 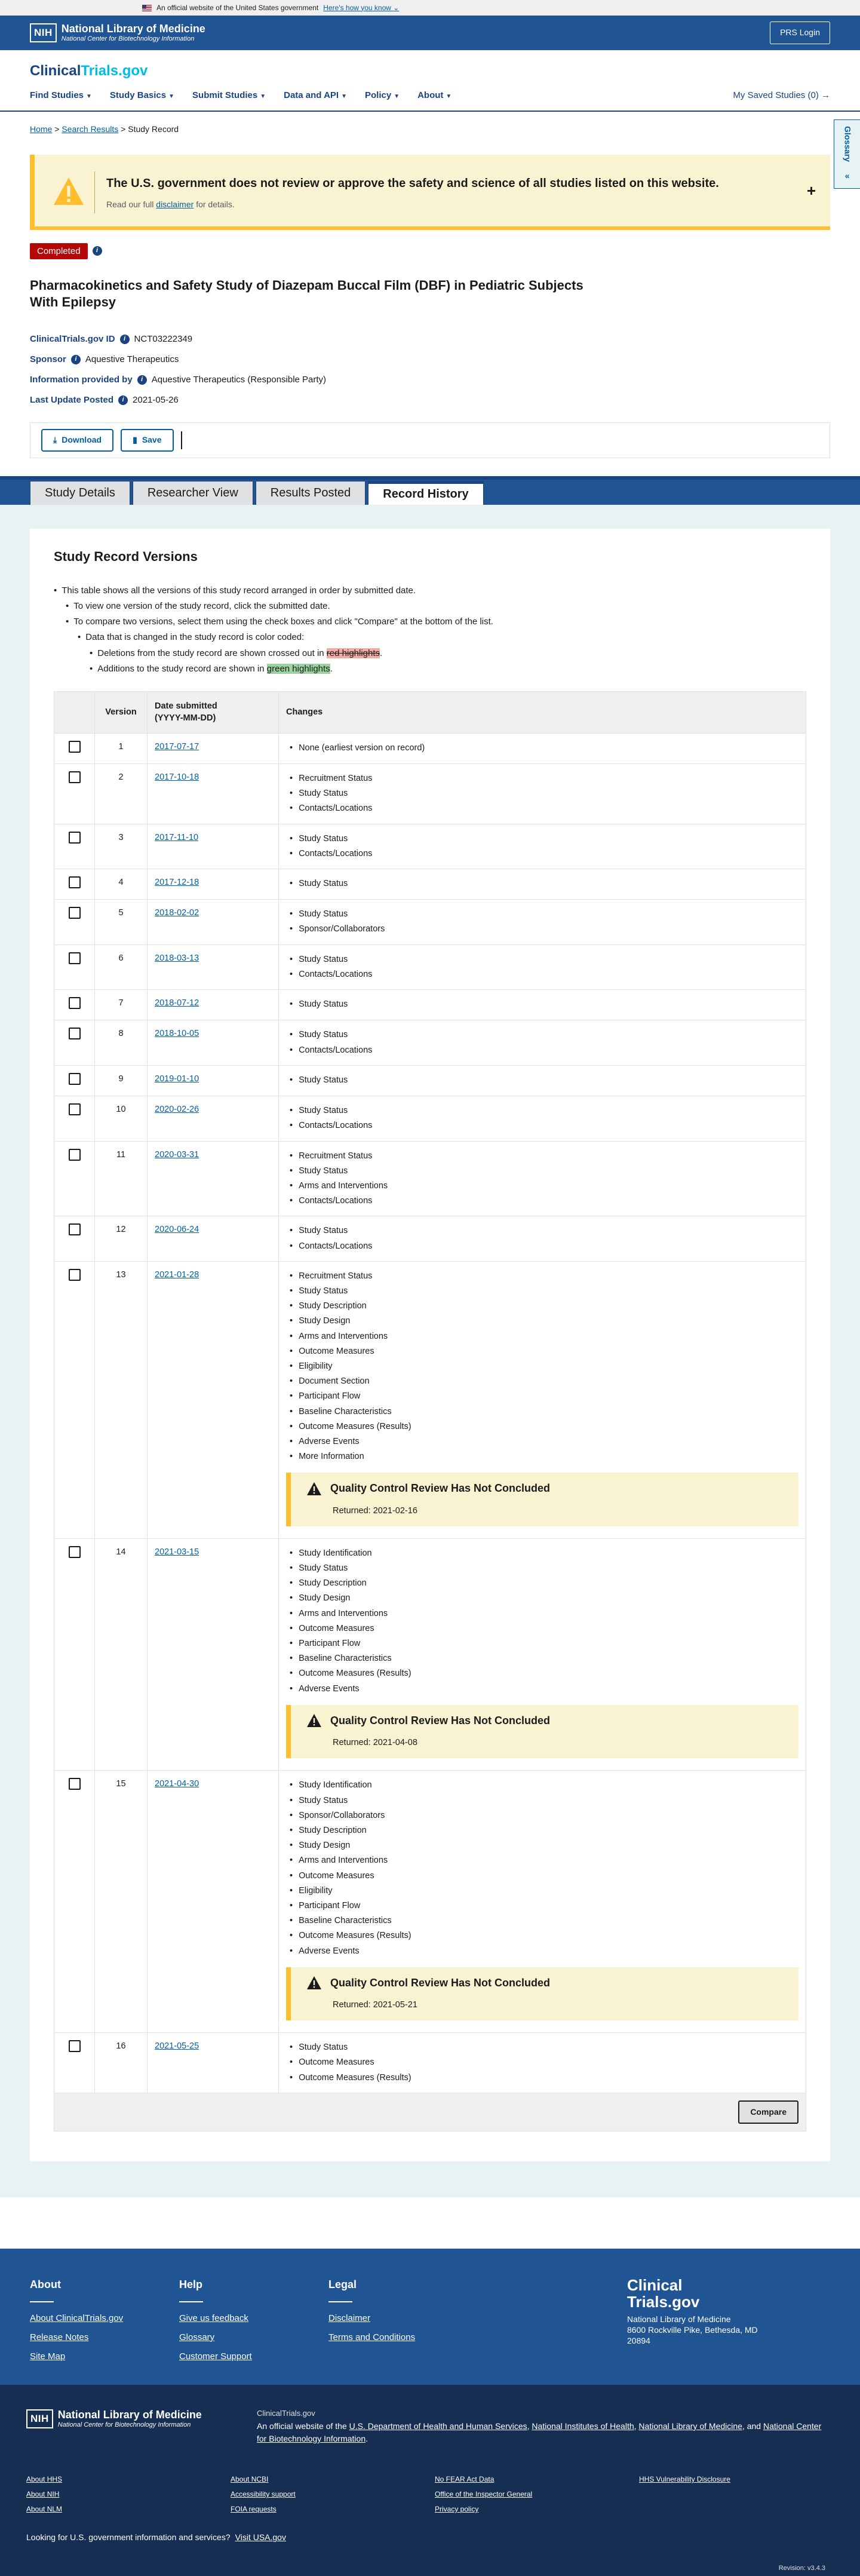 What do you see at coordinates (147, 440) in the screenshot?
I see `save-button: ▮ Save` at bounding box center [147, 440].